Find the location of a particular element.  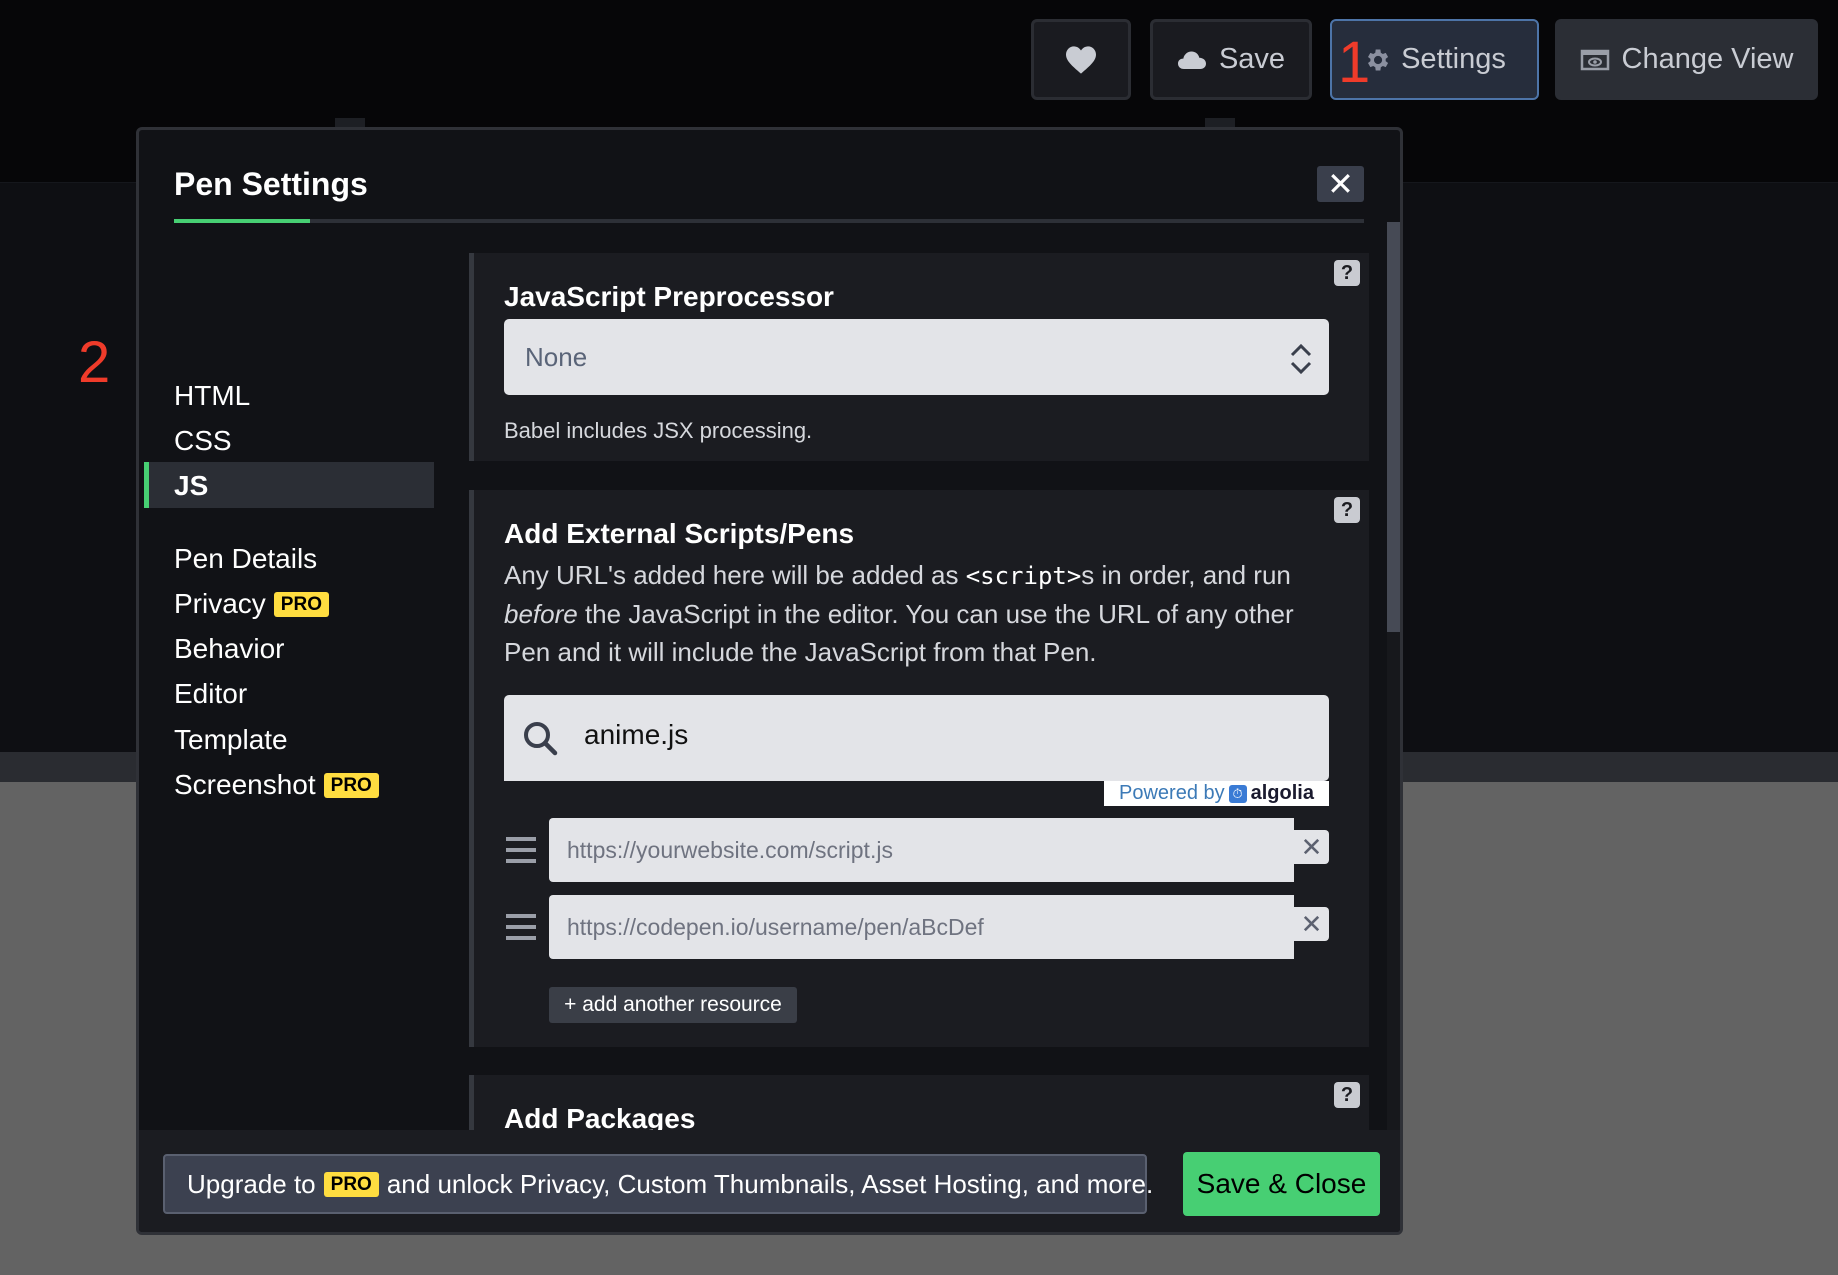

settings-button-label: Settings is located at coordinates (1453, 59).